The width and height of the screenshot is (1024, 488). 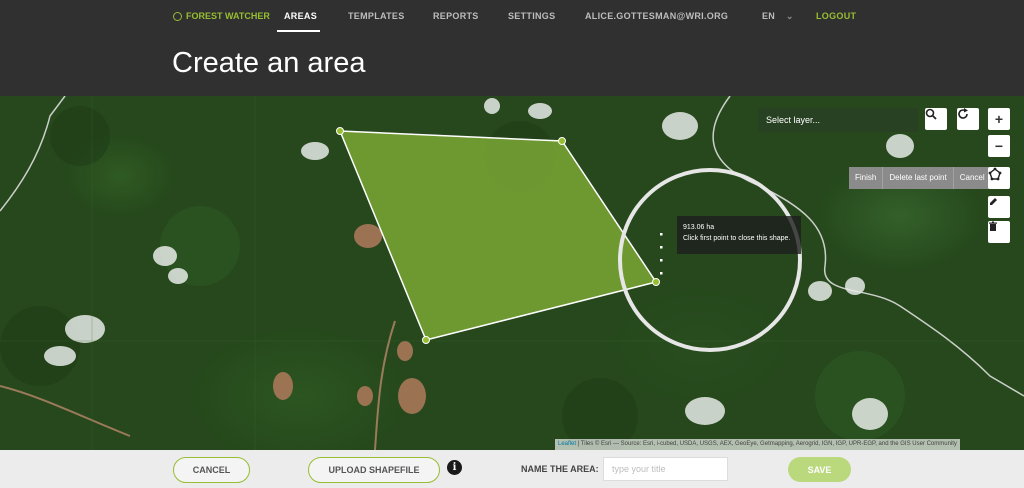 I want to click on globe-icon, so click(x=177, y=16).